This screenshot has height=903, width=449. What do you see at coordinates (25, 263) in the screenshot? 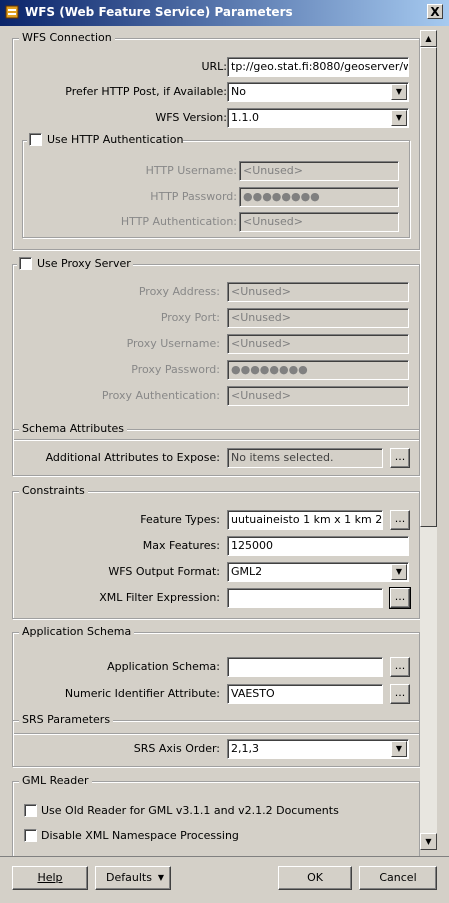
I see `proxy-checkbox` at bounding box center [25, 263].